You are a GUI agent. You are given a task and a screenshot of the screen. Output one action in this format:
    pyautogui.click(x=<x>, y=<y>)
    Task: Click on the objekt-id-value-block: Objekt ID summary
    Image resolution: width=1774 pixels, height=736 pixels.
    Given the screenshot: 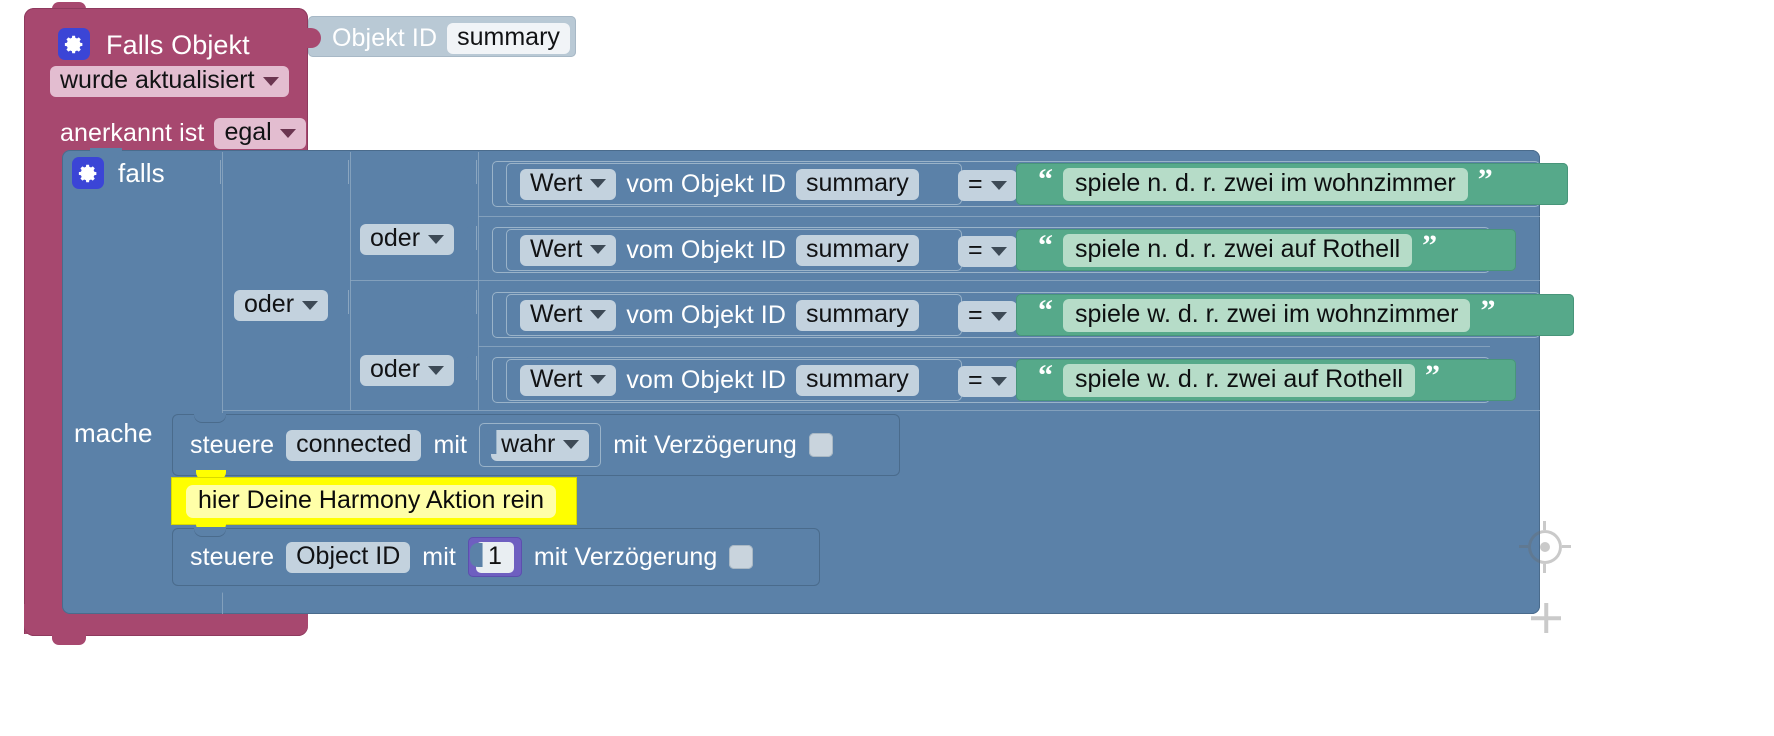 What is the action you would take?
    pyautogui.click(x=441, y=36)
    